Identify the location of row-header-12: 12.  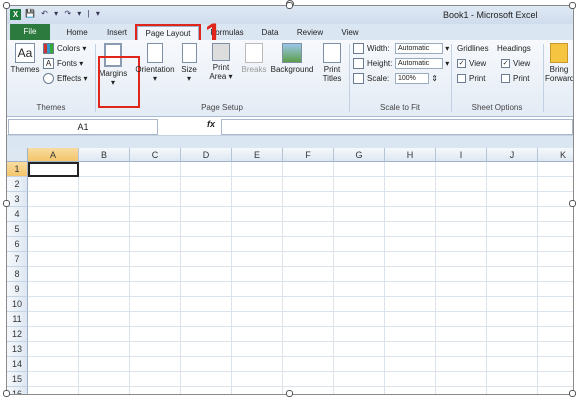
(17, 334).